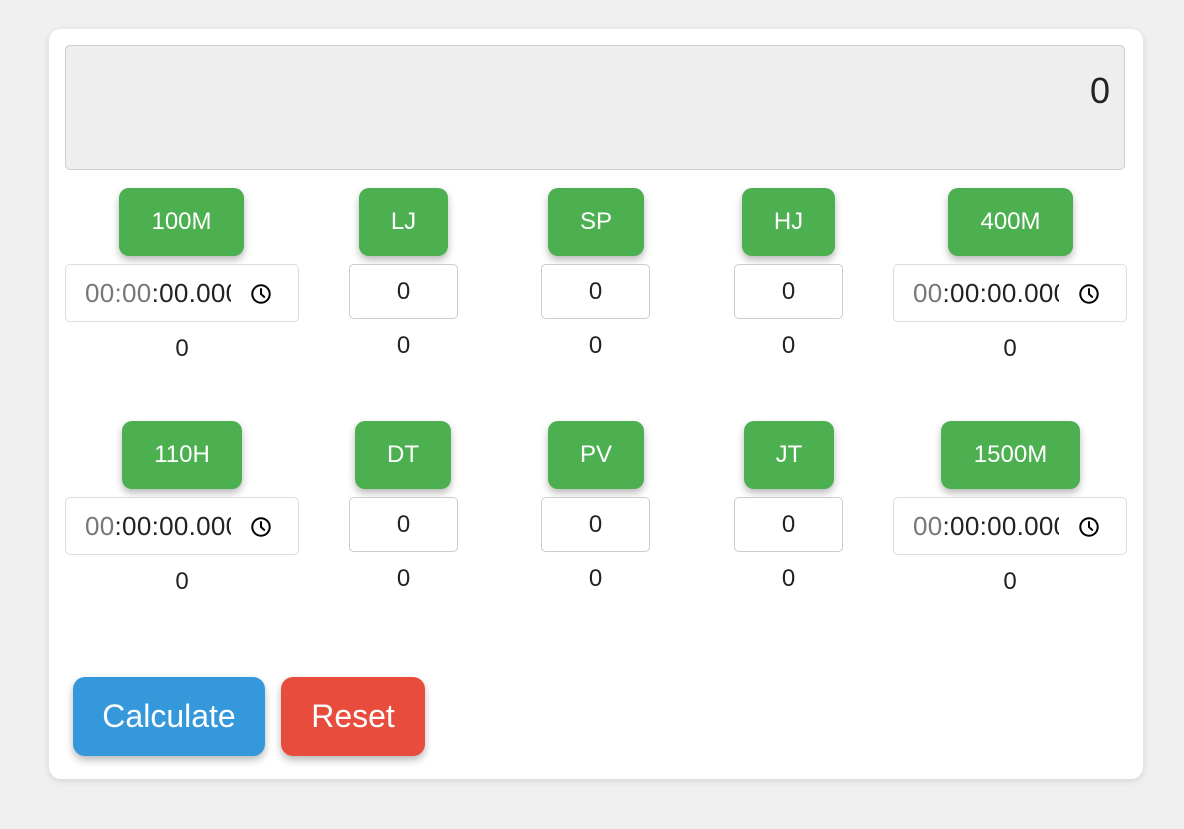  Describe the element at coordinates (182, 581) in the screenshot. I see `score-110h: 0` at that location.